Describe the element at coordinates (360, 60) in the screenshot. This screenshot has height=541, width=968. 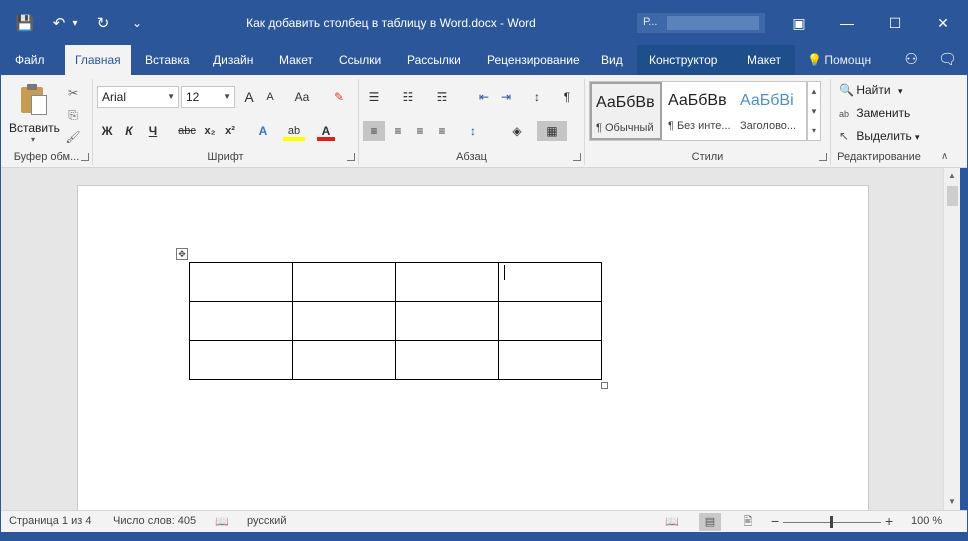
I see `tab-references: Ссылки` at that location.